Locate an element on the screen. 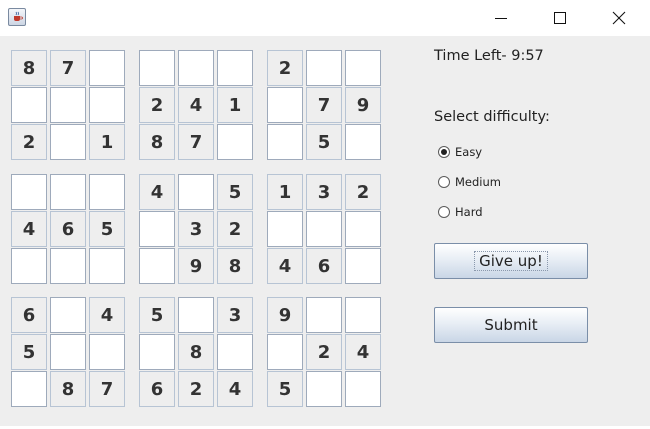  close-icon is located at coordinates (619, 18).